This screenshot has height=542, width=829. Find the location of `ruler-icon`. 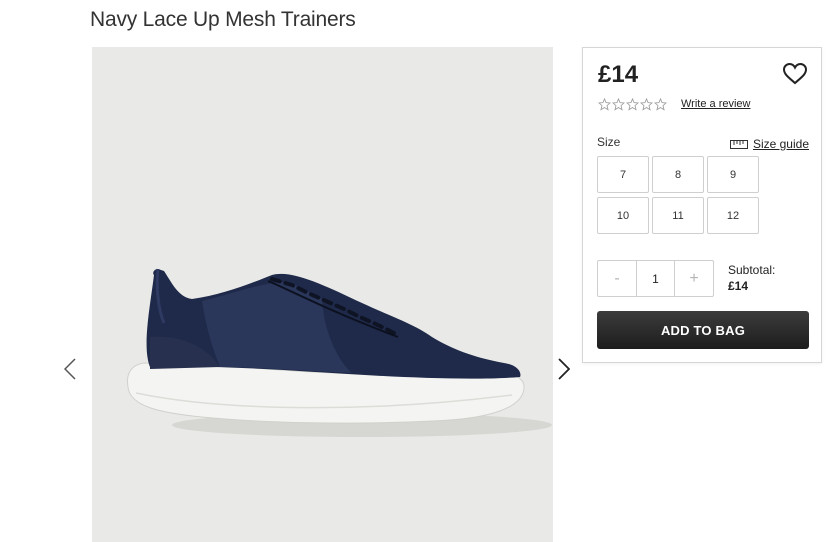

ruler-icon is located at coordinates (738, 144).